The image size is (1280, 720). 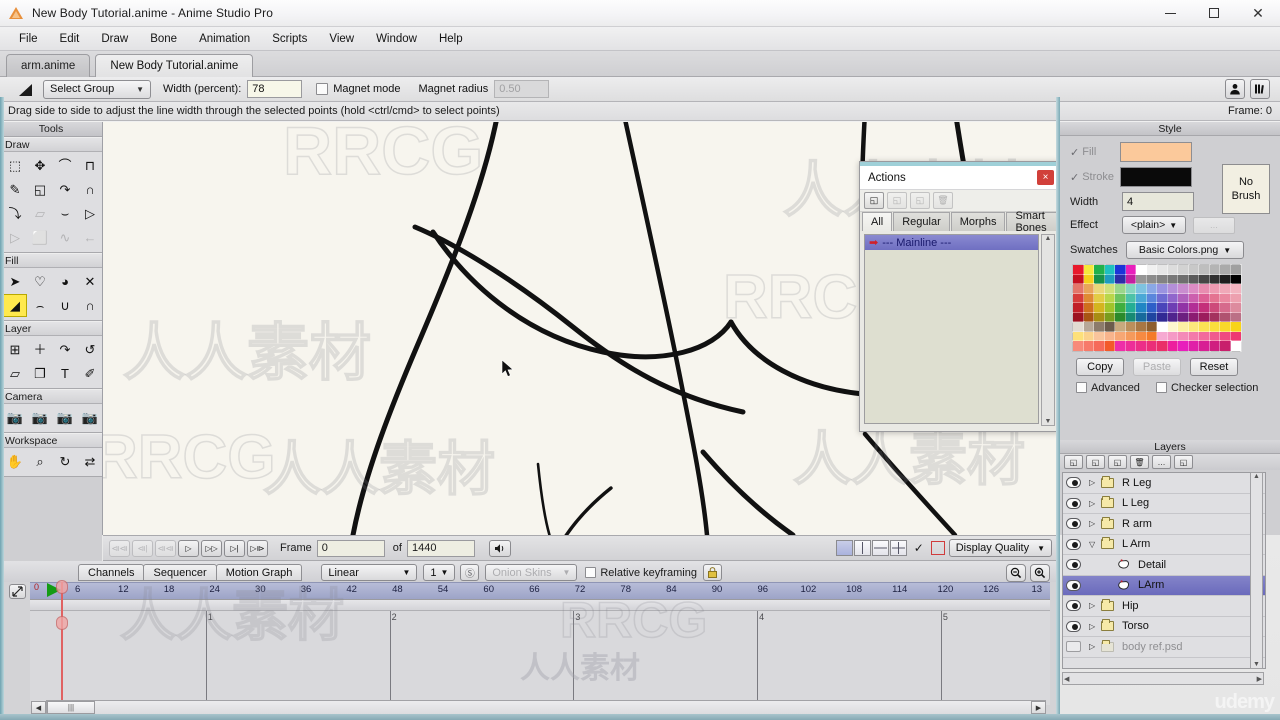 What do you see at coordinates (62, 623) in the screenshot?
I see `playhead-handle-lower` at bounding box center [62, 623].